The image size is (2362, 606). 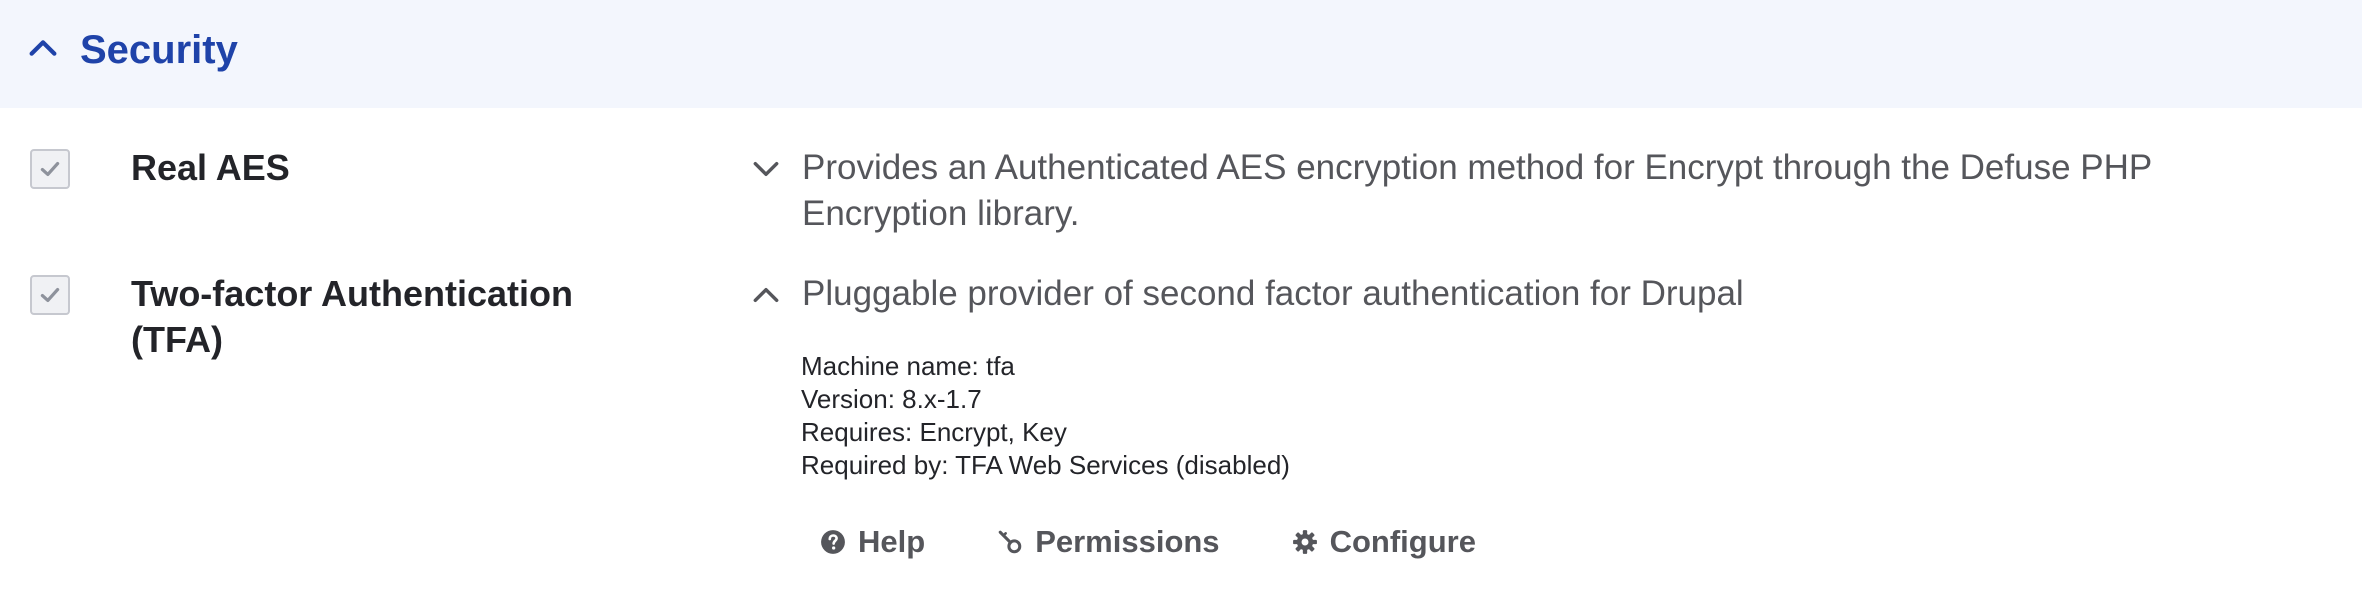 What do you see at coordinates (934, 432) in the screenshot?
I see `requires: Requires: Encrypt, Key` at bounding box center [934, 432].